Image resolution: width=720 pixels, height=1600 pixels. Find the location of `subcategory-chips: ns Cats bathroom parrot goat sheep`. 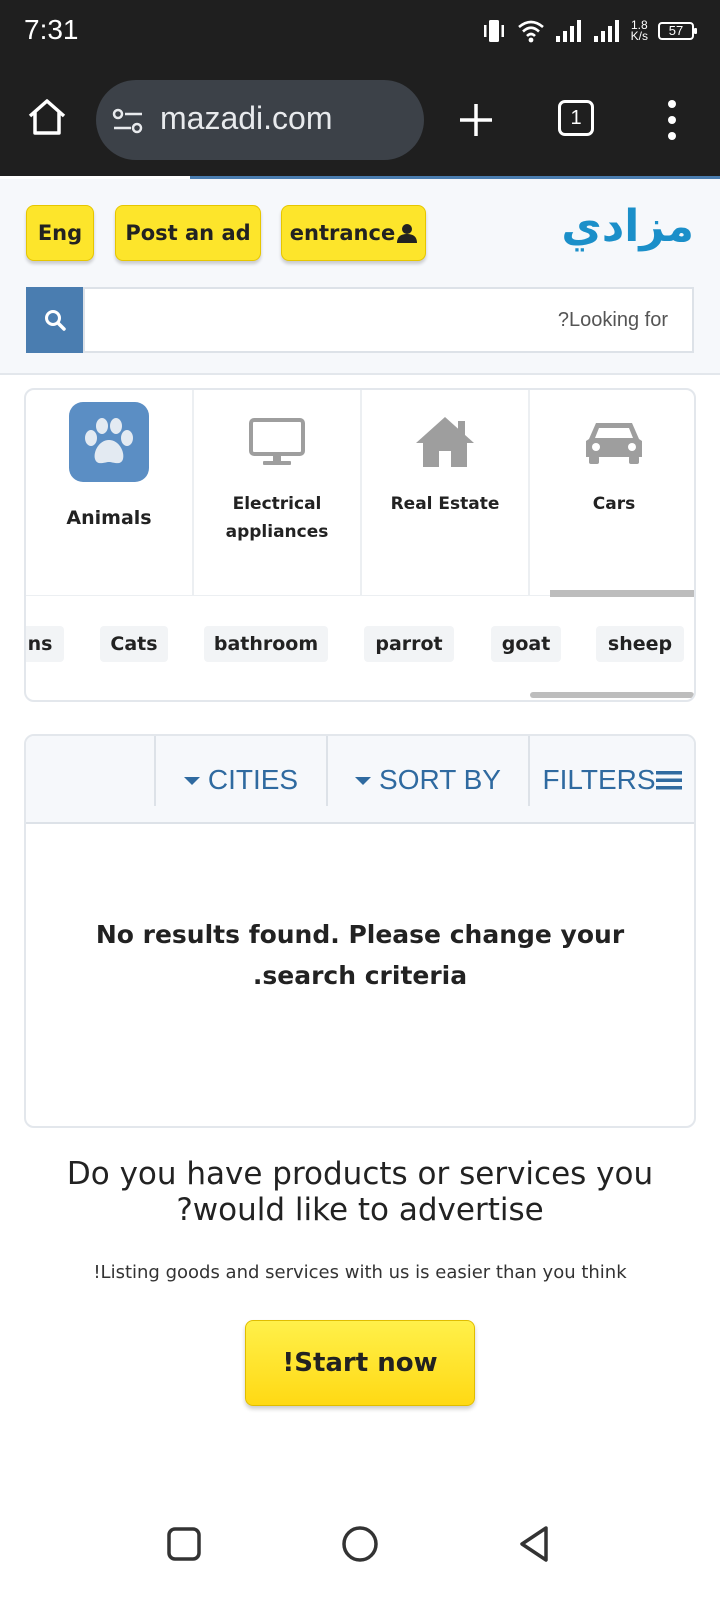

subcategory-chips: ns Cats bathroom parrot goat sheep is located at coordinates (360, 644).